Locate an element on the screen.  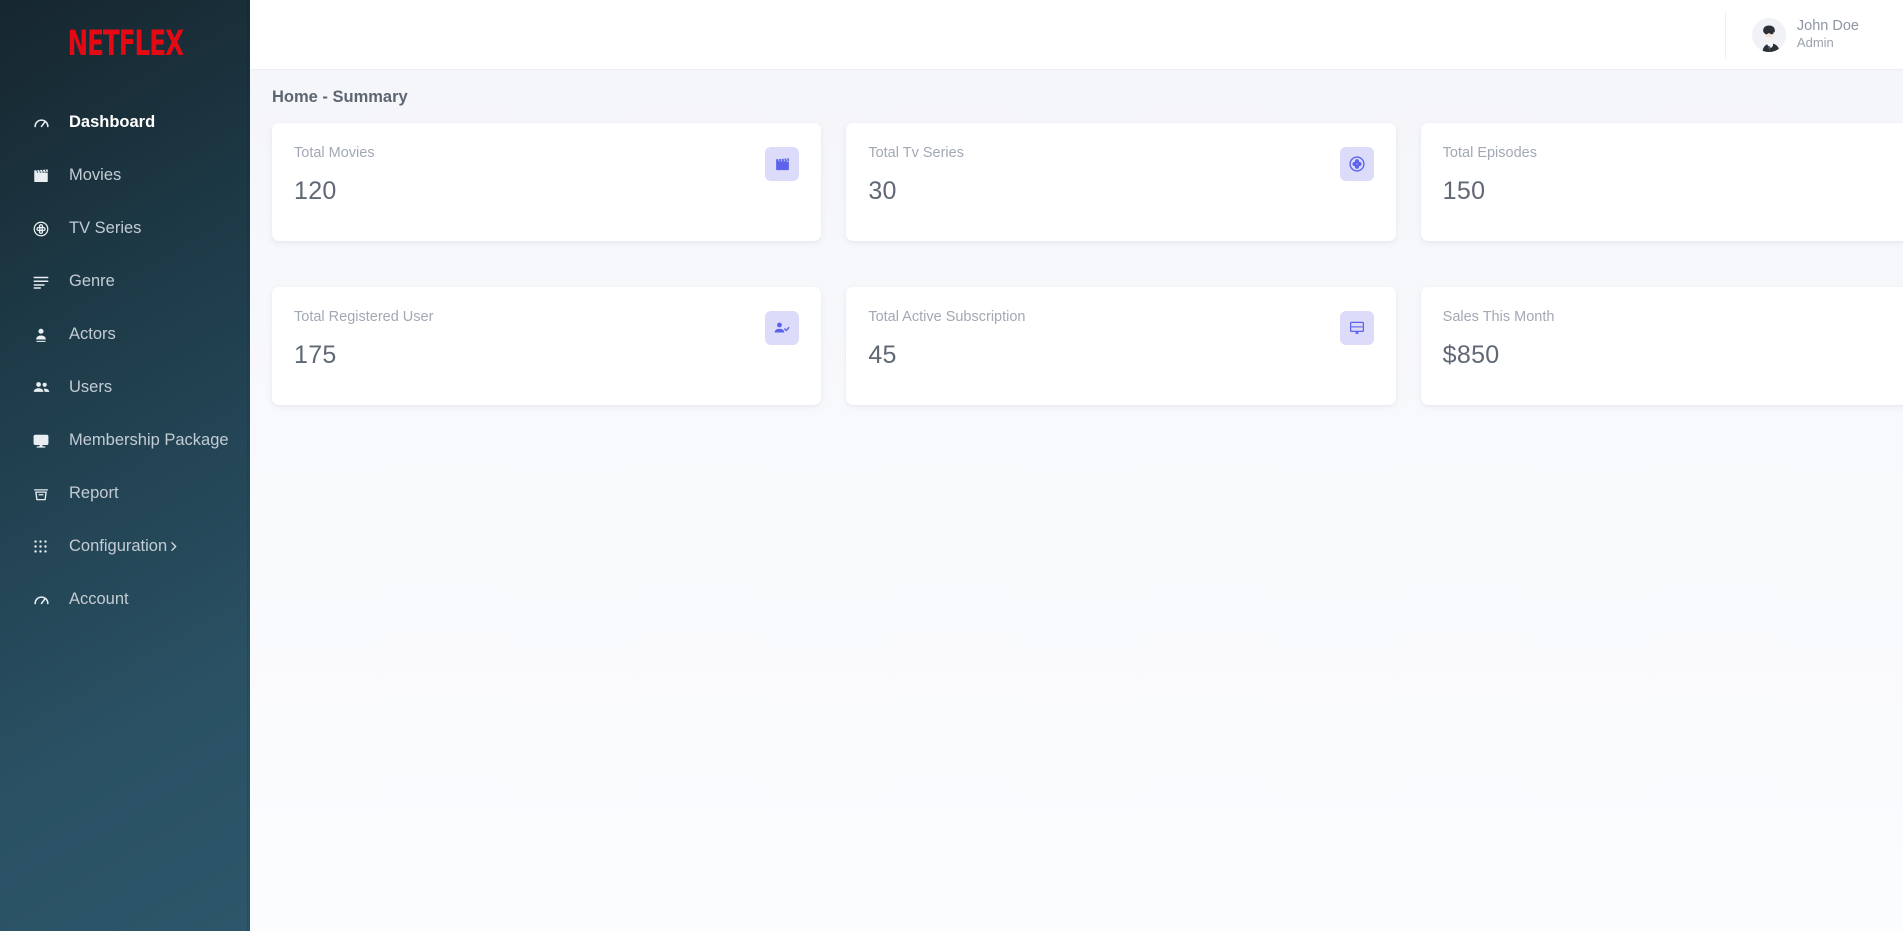
card-texts: Sales This Month $850 is located at coordinates (1499, 339).